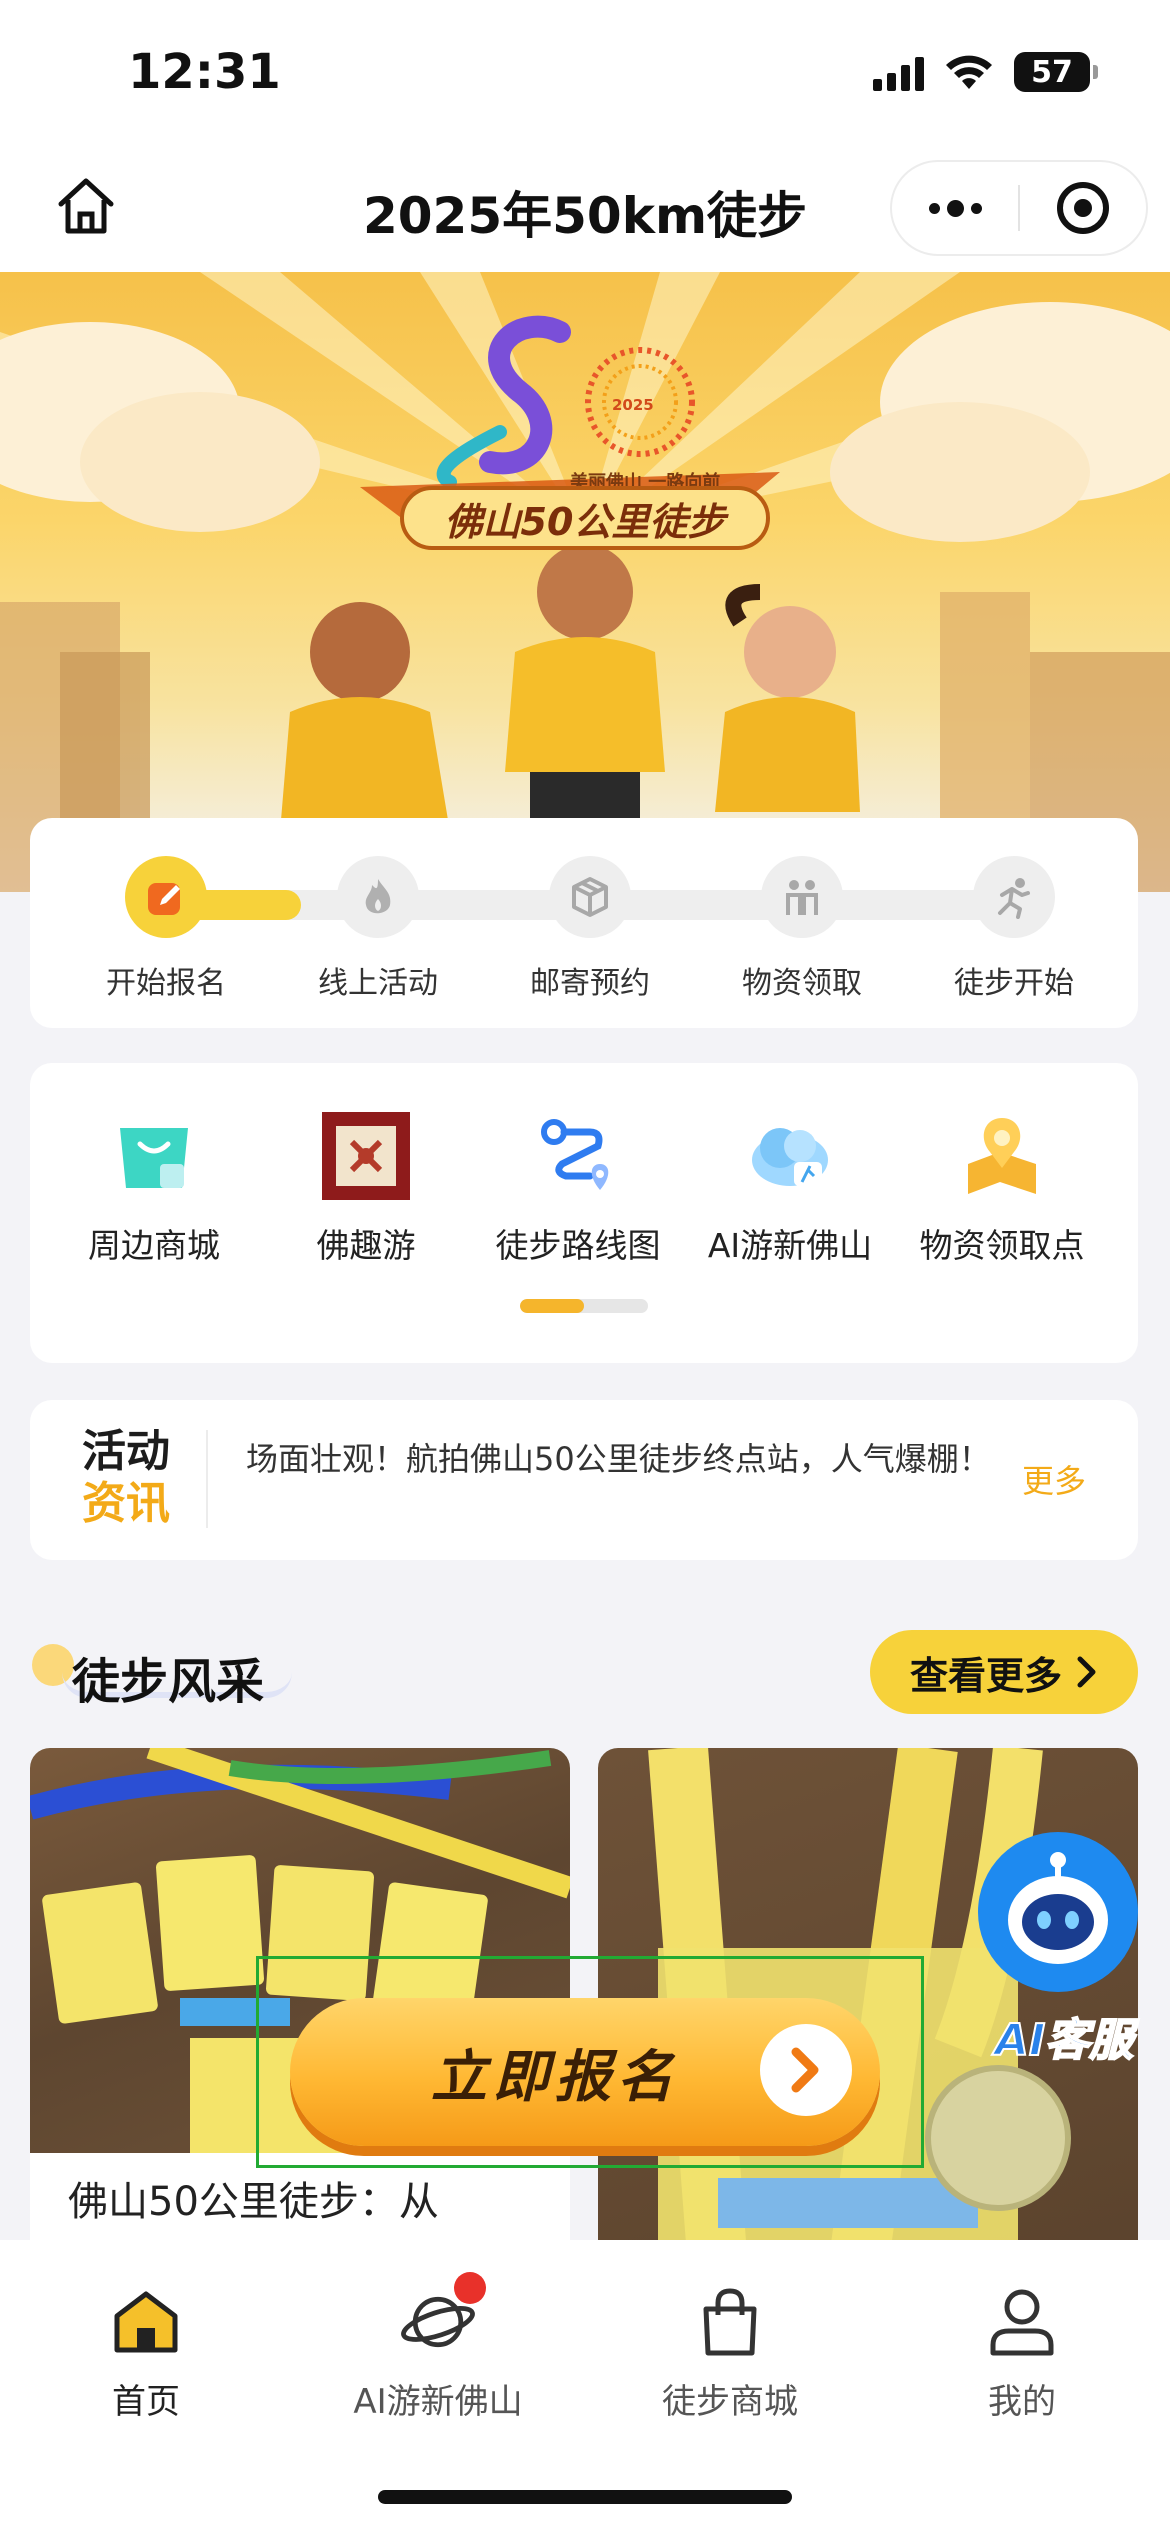 The image size is (1170, 2532). I want to click on robot-icon, so click(1058, 1912).